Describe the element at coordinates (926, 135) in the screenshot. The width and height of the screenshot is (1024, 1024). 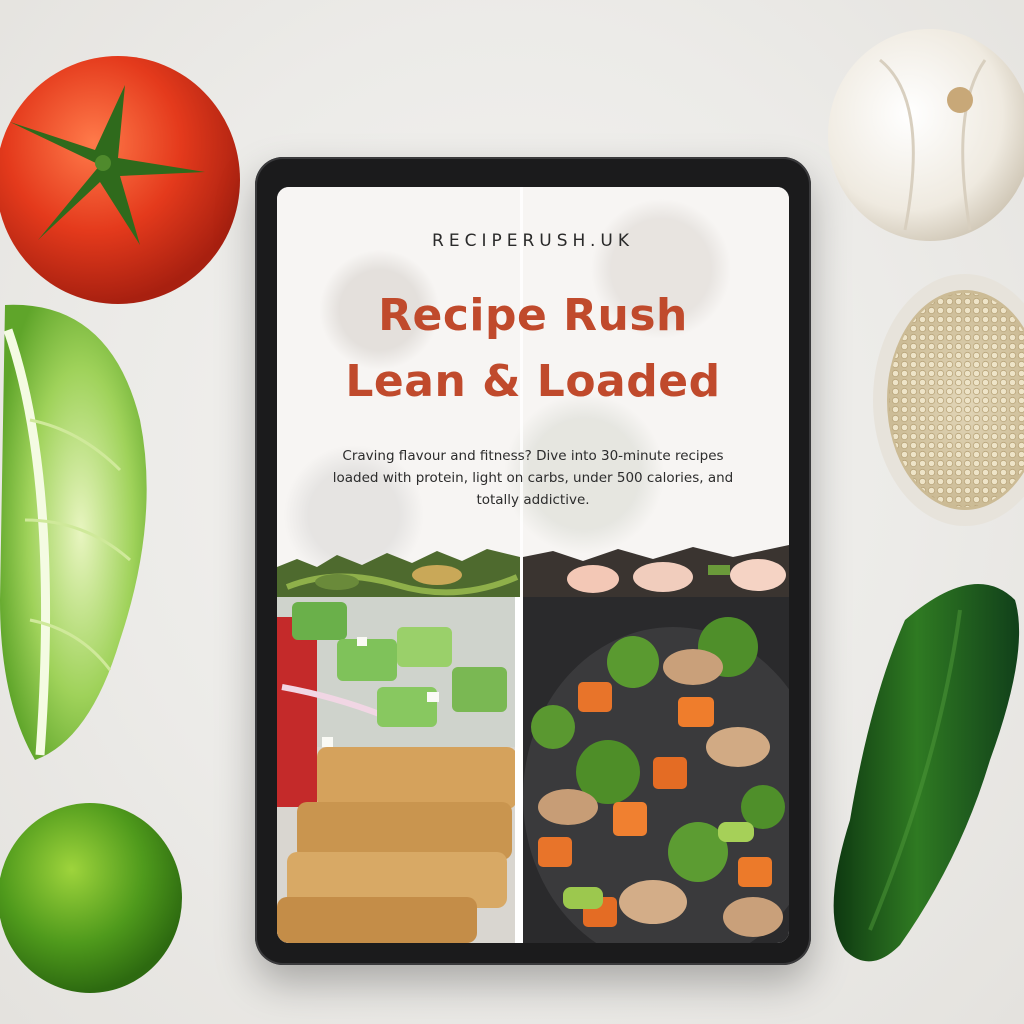
I see `garlic-prop` at that location.